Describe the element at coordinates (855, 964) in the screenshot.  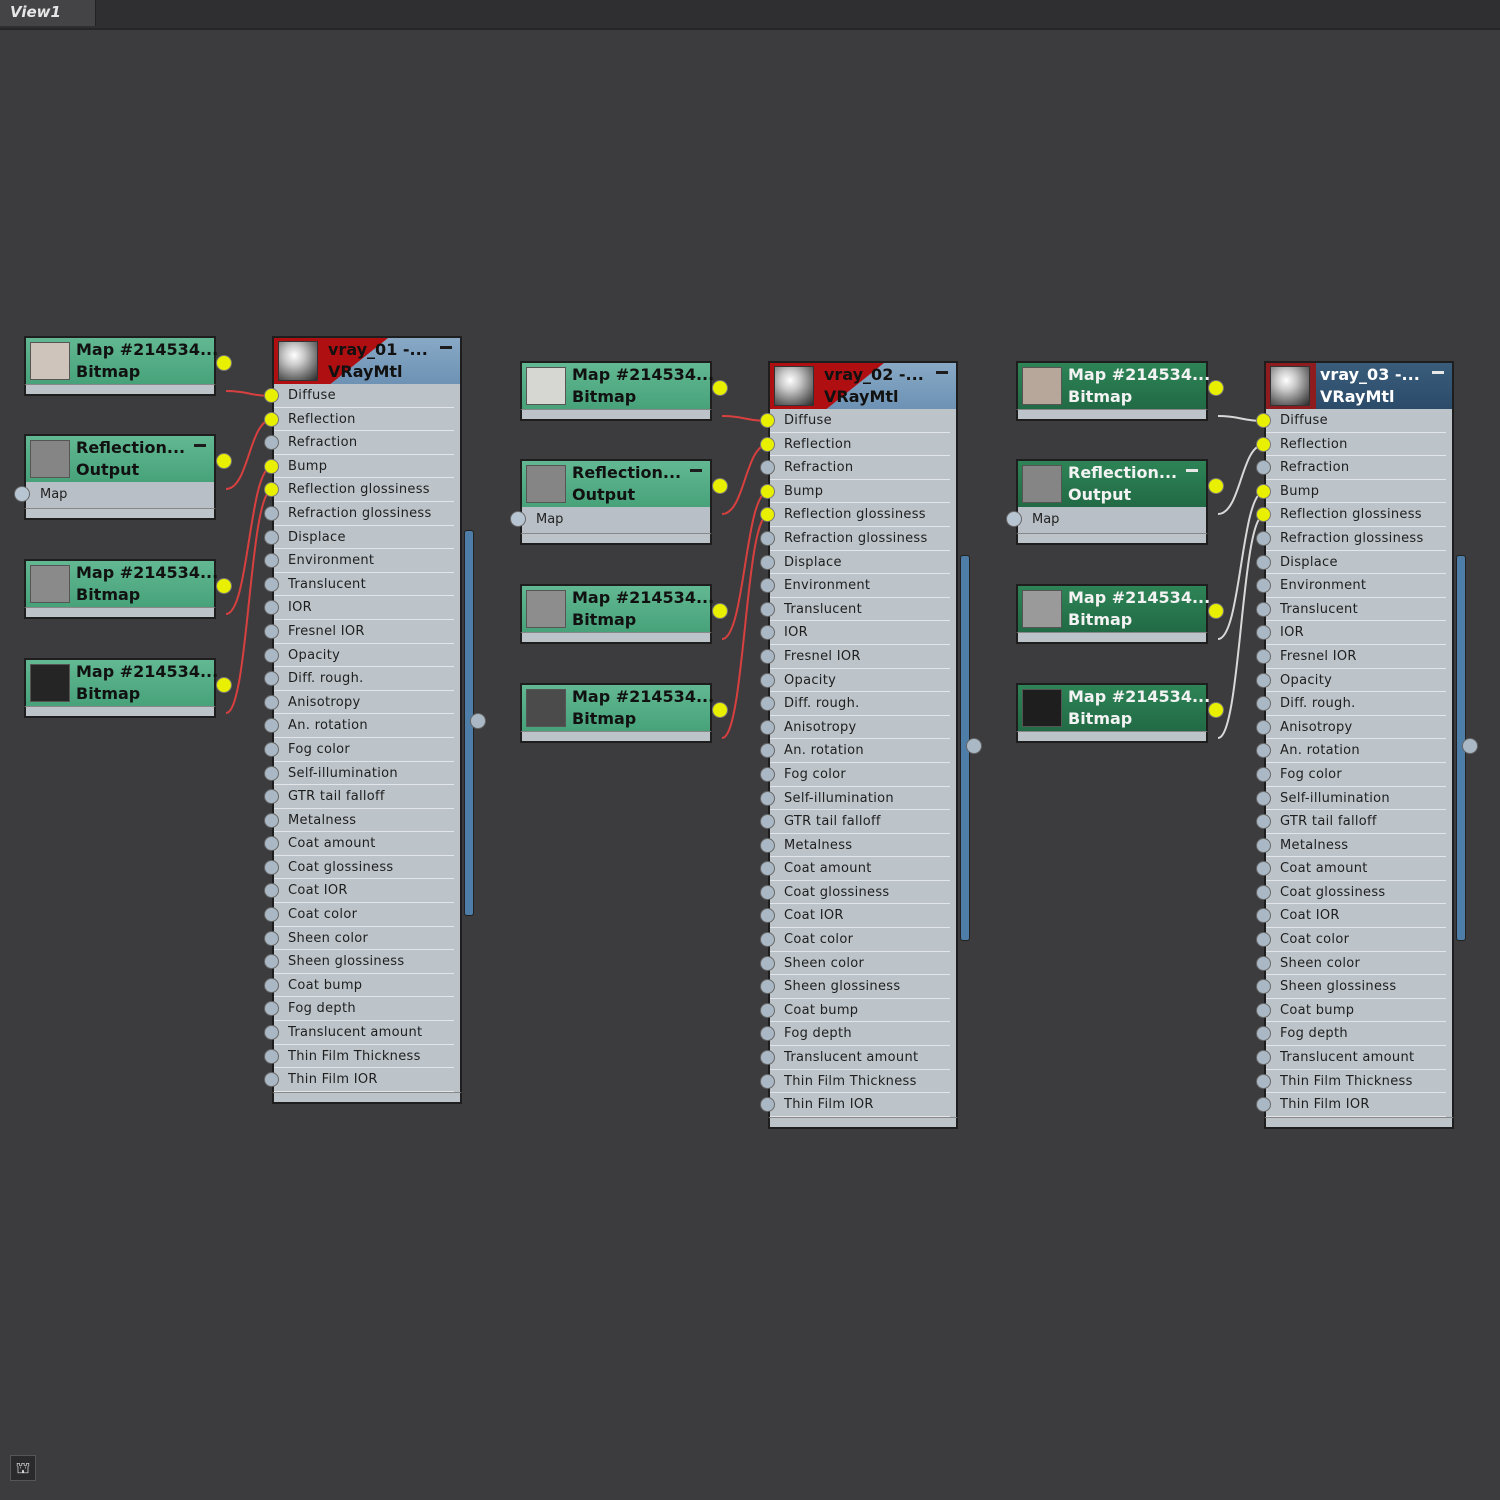
I see `material-slot: Sheen color` at that location.